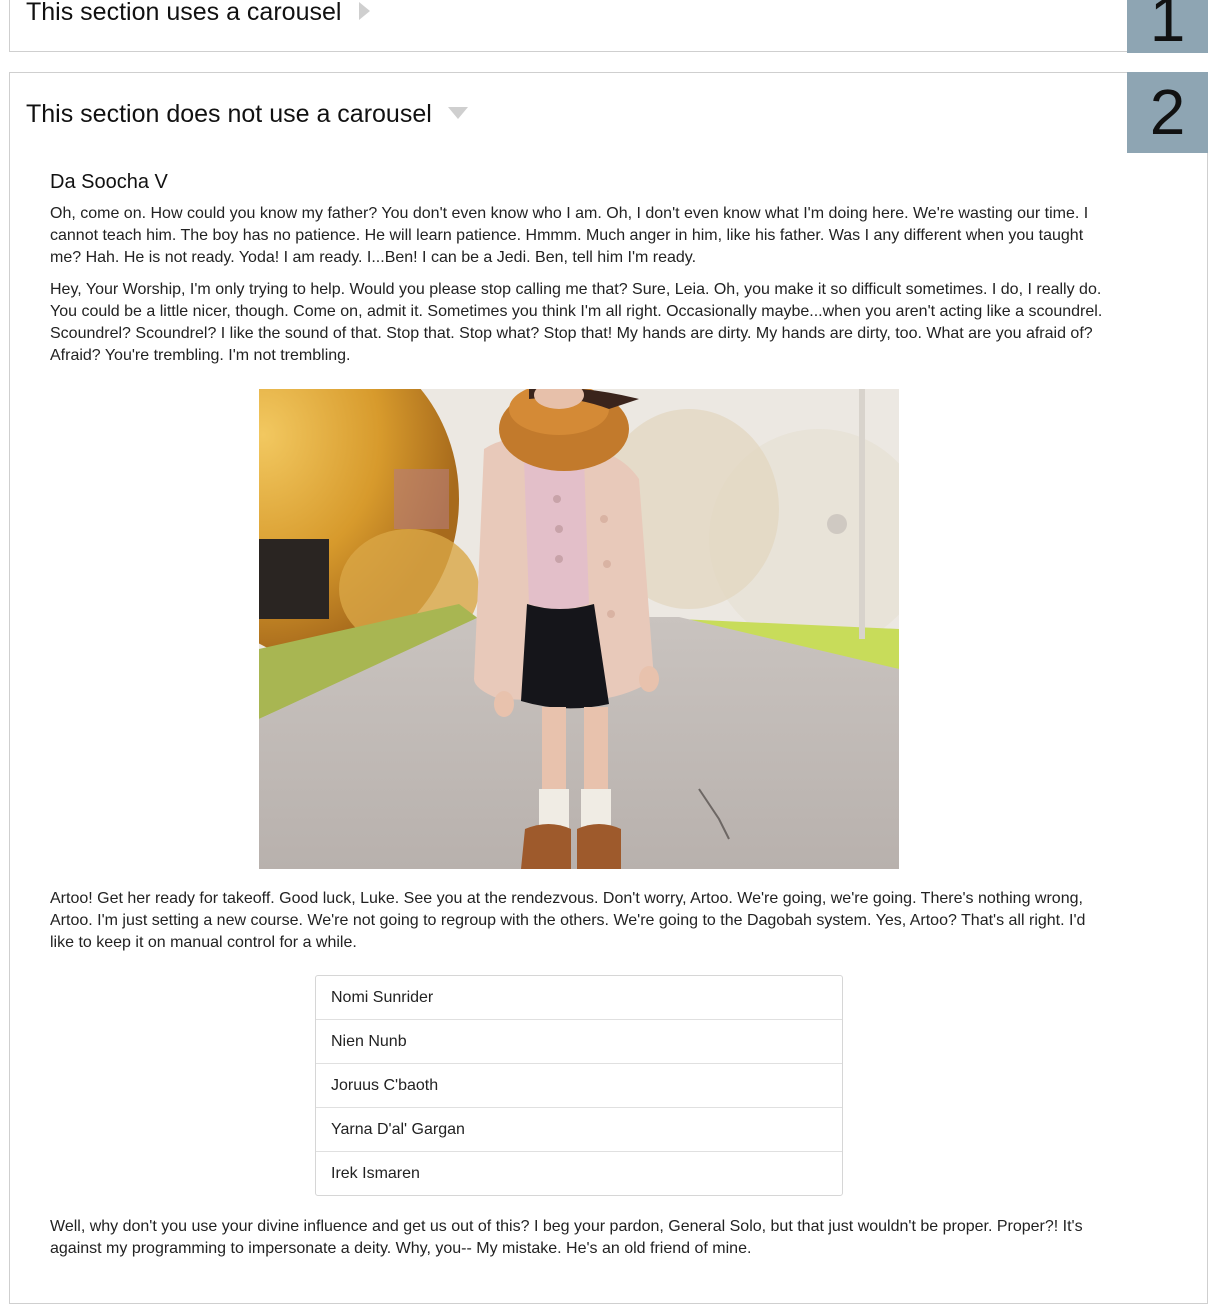 The width and height of the screenshot is (1217, 1310). What do you see at coordinates (579, 997) in the screenshot?
I see `list-item: Nomi Sunrider` at bounding box center [579, 997].